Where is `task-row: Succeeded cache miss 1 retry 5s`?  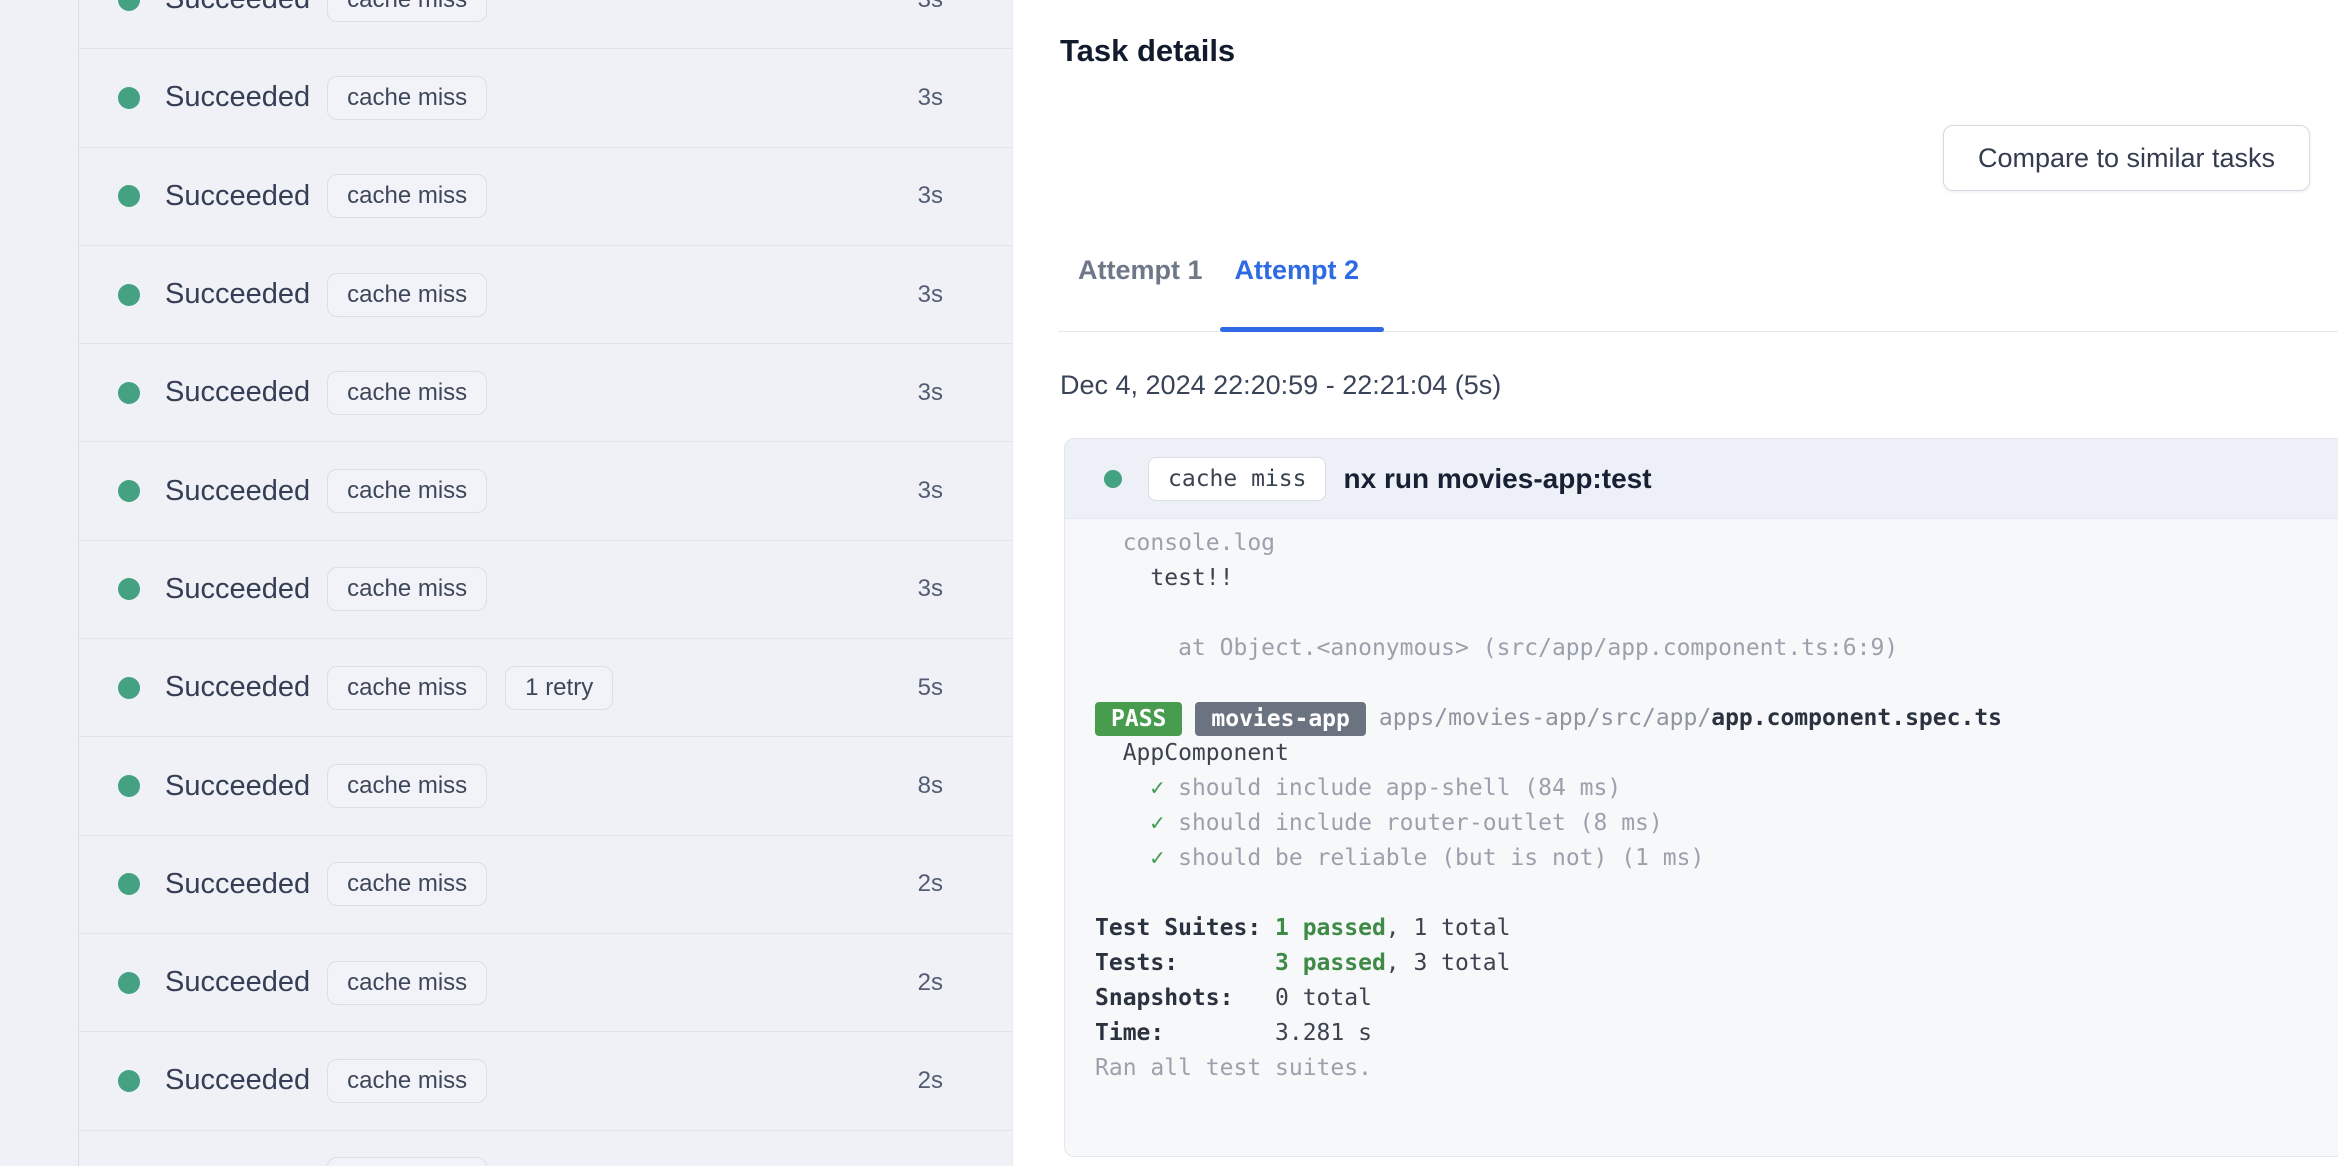 task-row: Succeeded cache miss 1 retry 5s is located at coordinates (545, 688).